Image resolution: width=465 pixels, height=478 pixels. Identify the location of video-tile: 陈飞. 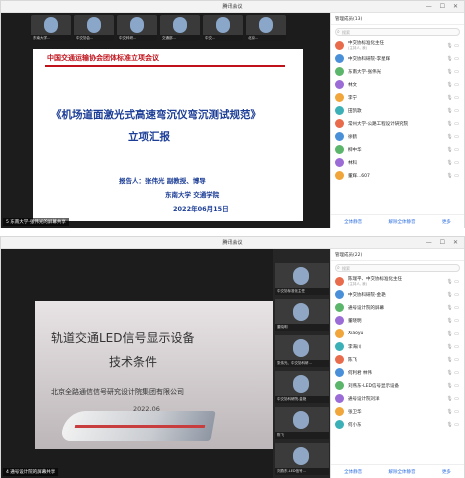
(302, 423).